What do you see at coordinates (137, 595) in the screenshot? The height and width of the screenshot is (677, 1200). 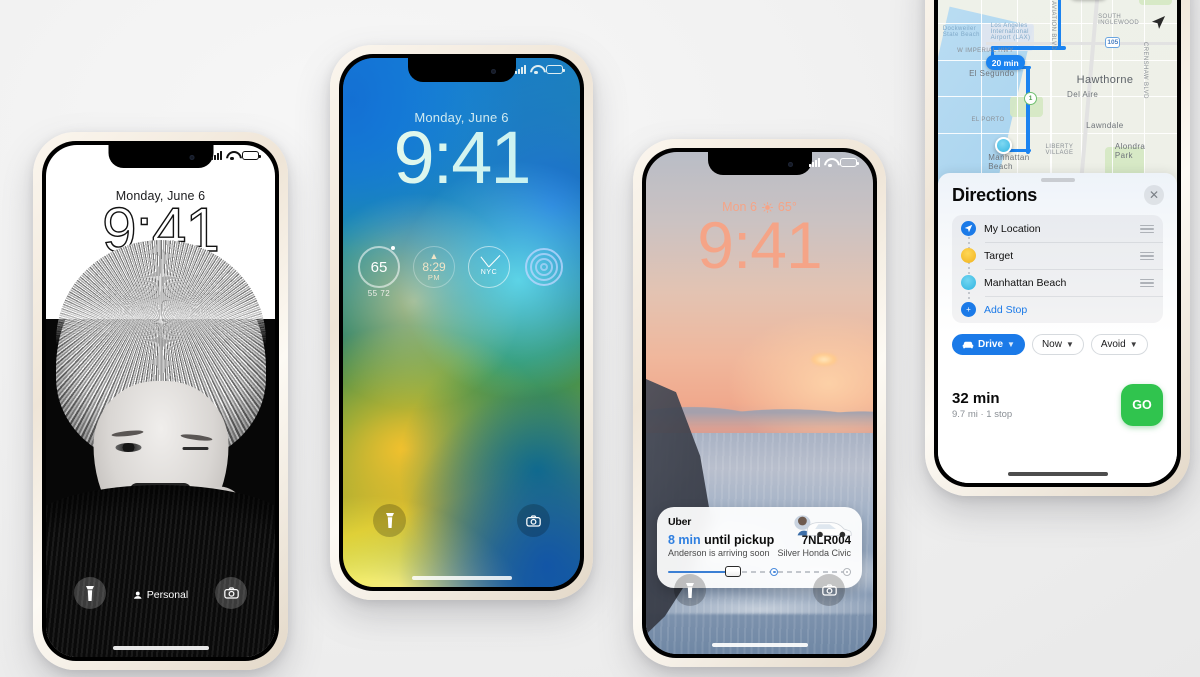 I see `person-icon` at bounding box center [137, 595].